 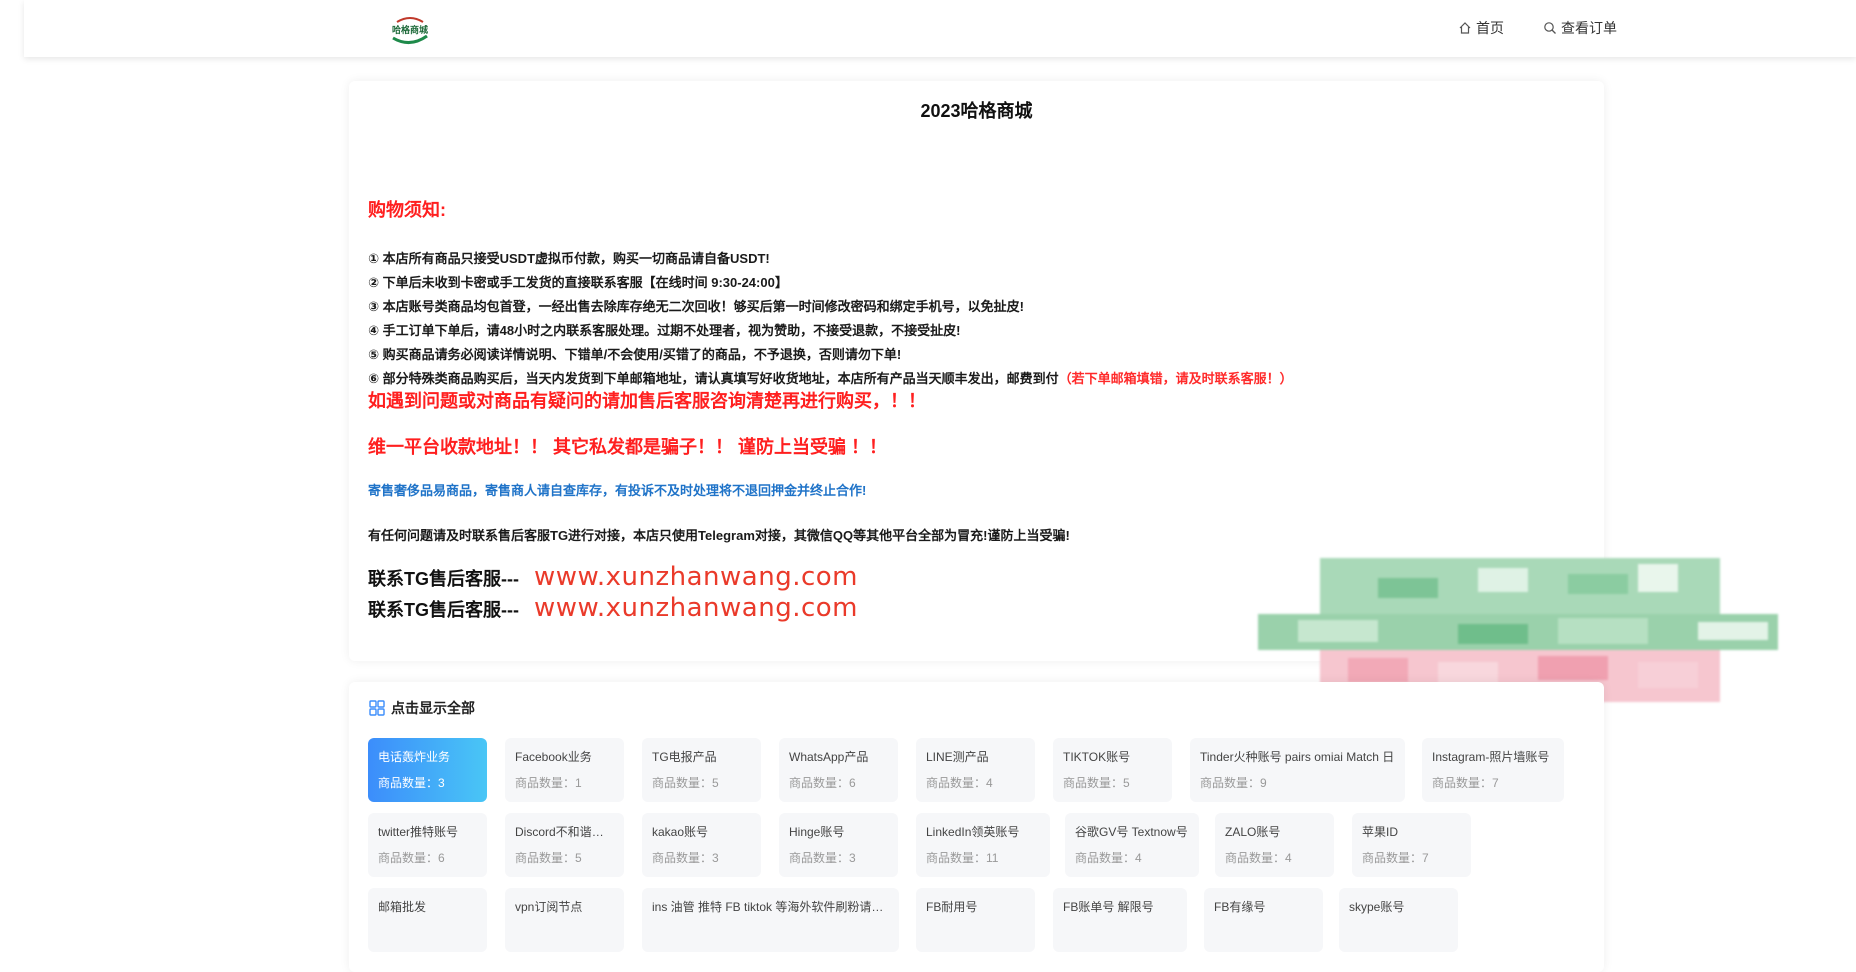 I want to click on category-card-facebook: Facebook业务 商品数量：1, so click(x=564, y=770).